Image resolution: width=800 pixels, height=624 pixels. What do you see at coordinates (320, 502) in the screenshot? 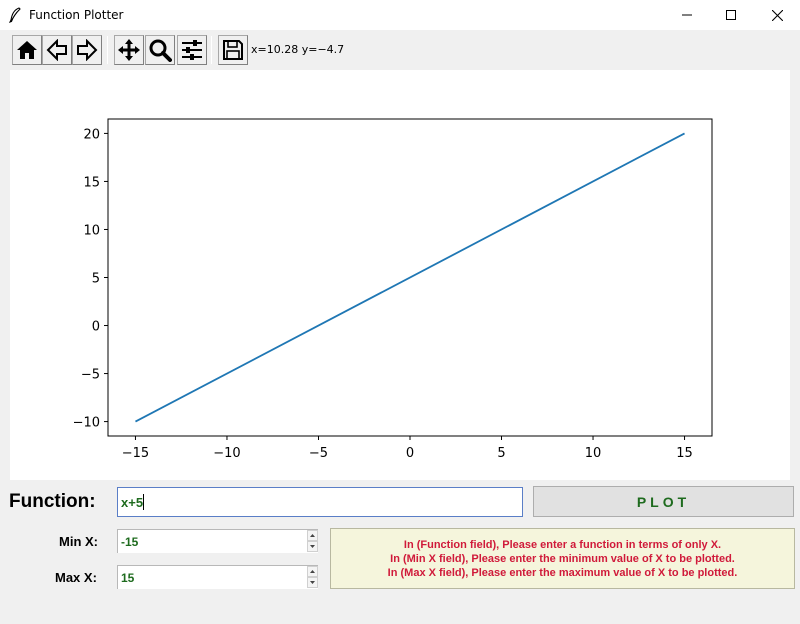
I see `function-input: x+5` at bounding box center [320, 502].